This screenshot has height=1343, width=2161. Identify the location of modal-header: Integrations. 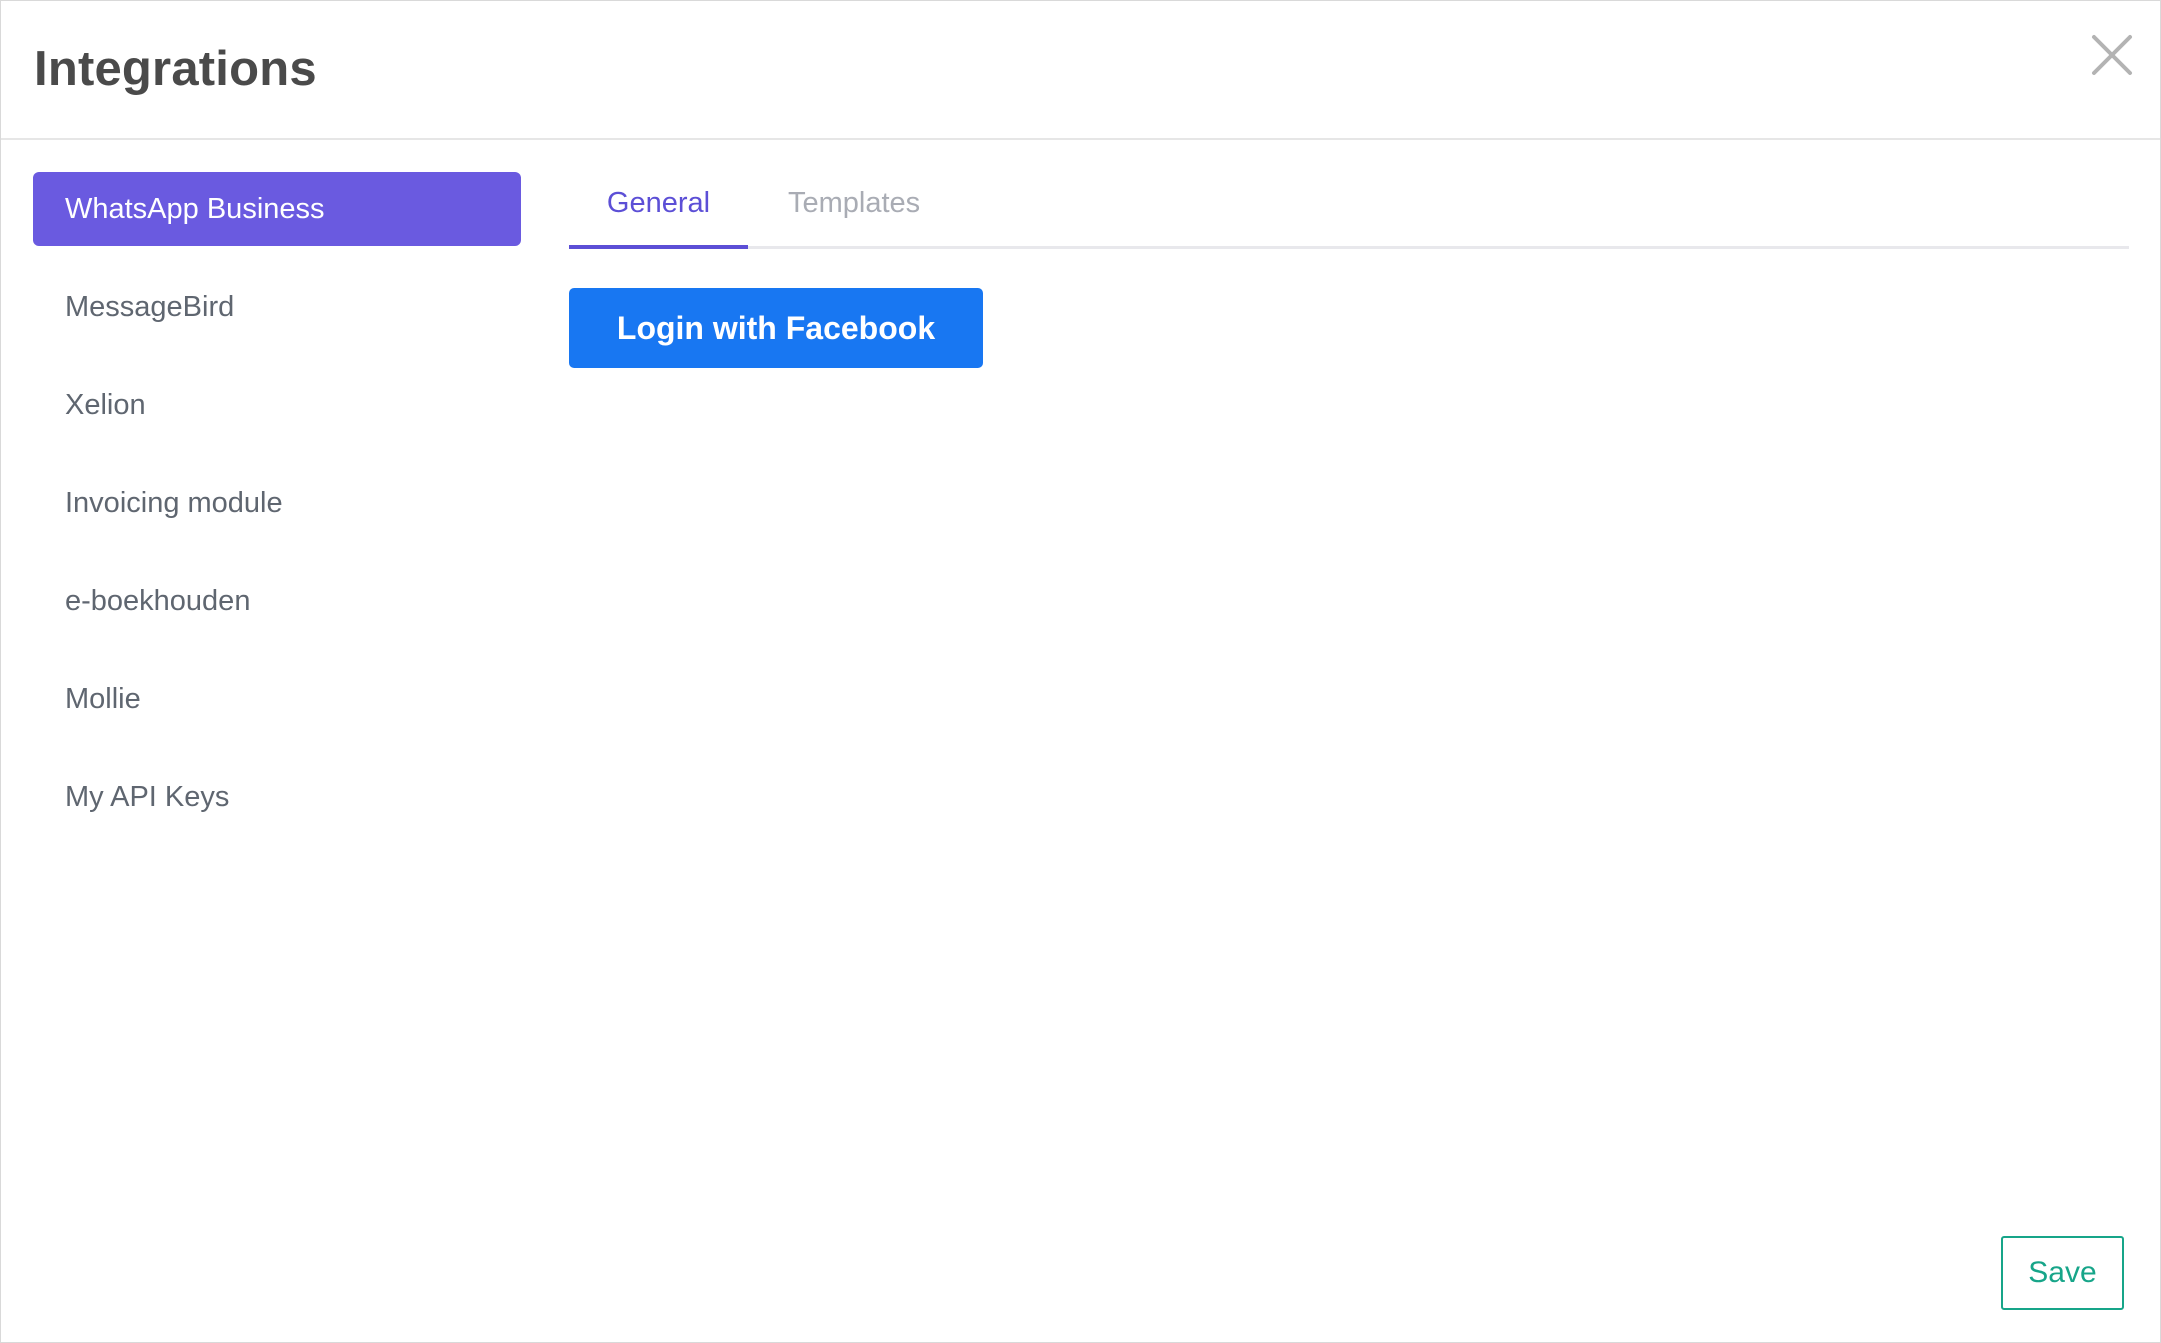
(1080, 70).